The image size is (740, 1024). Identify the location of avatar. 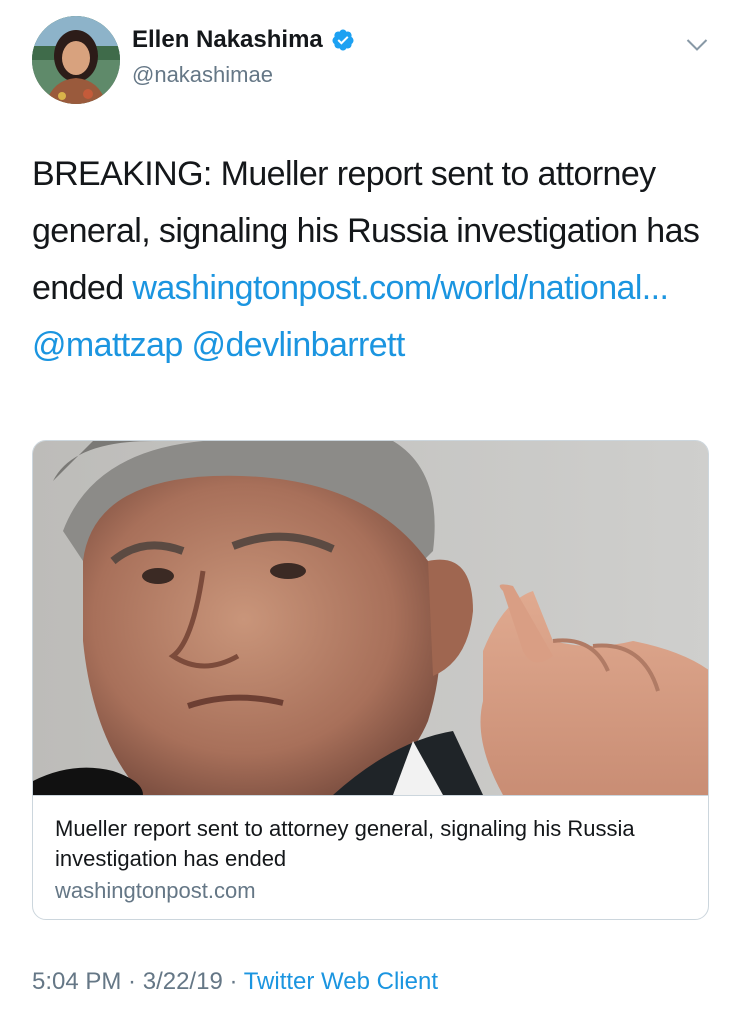
(76, 60).